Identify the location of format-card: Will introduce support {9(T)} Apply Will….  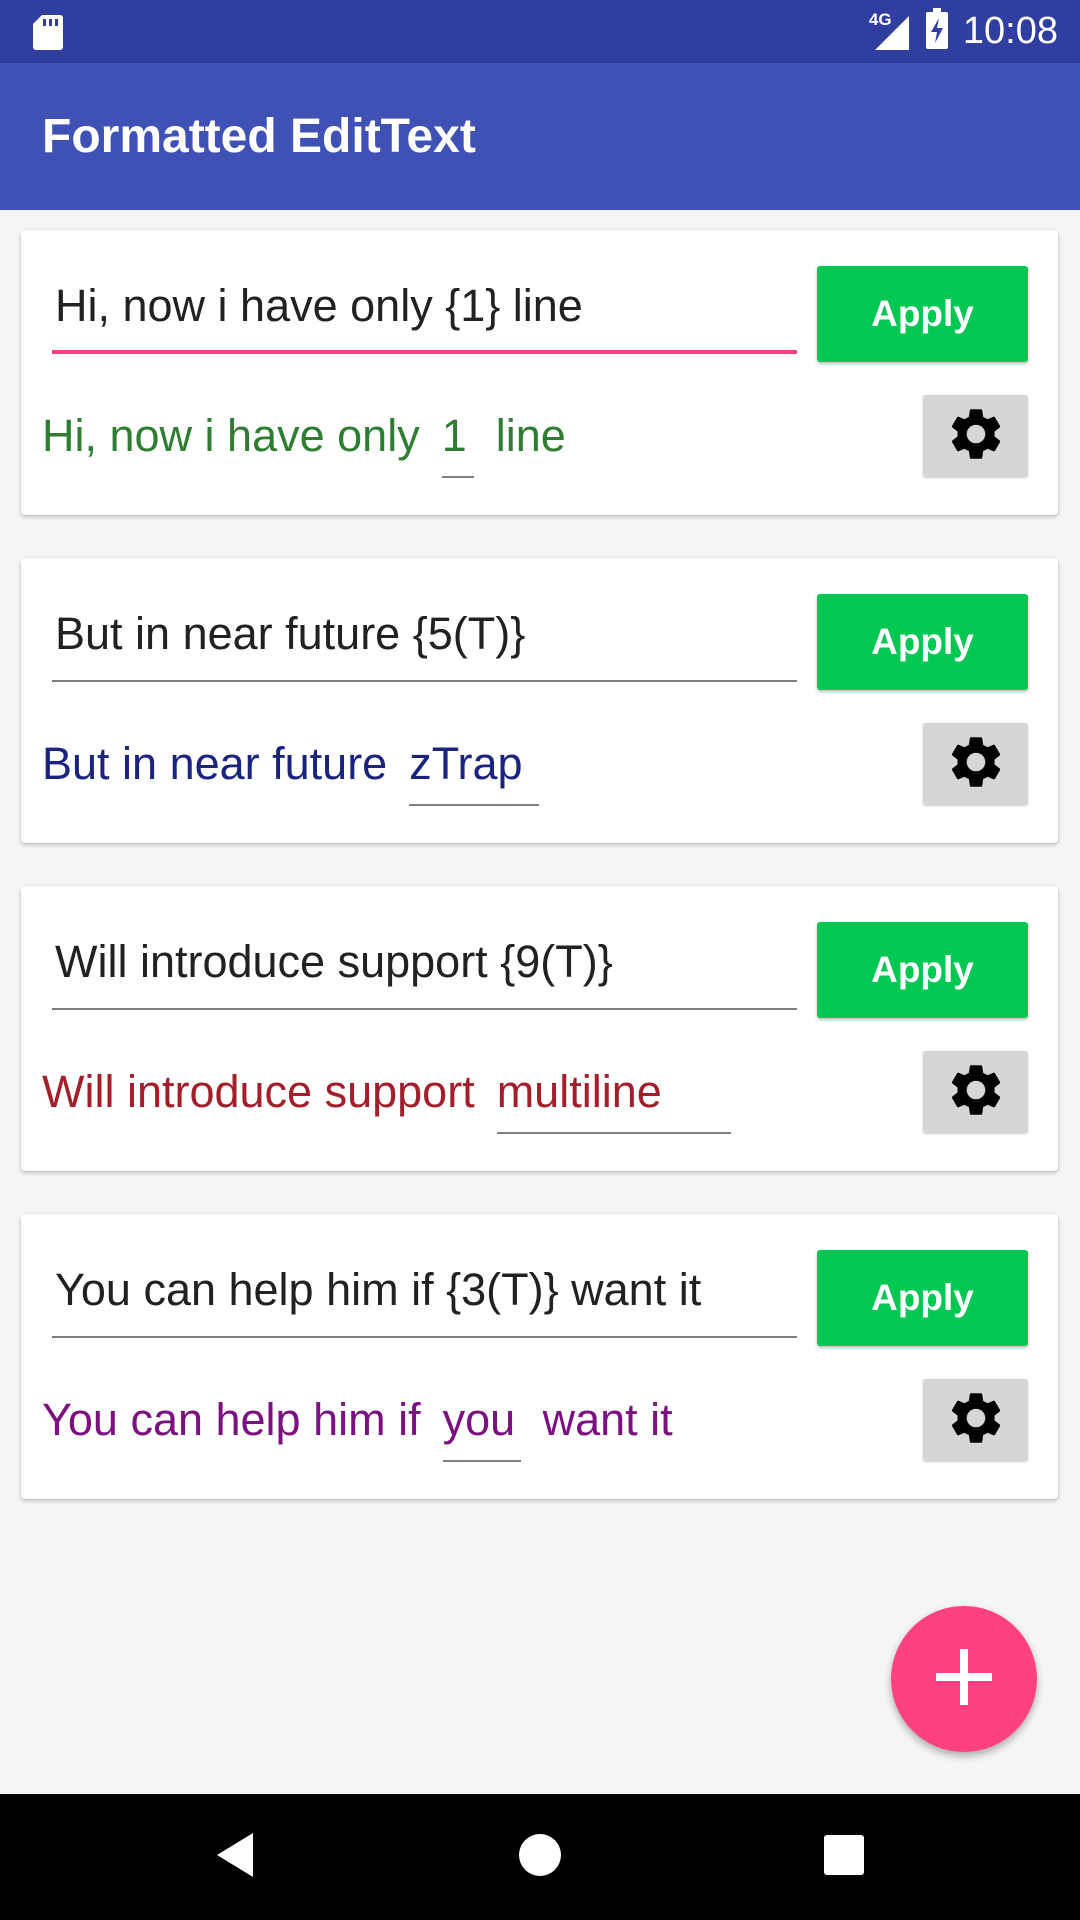
(539, 1028).